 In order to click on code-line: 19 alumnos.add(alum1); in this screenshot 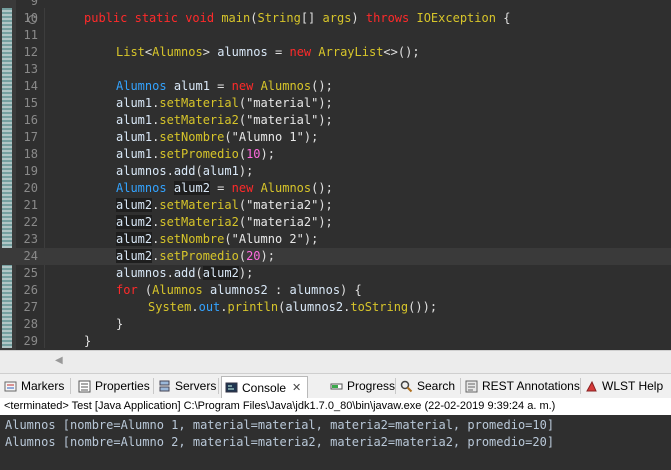, I will do `click(335, 171)`.